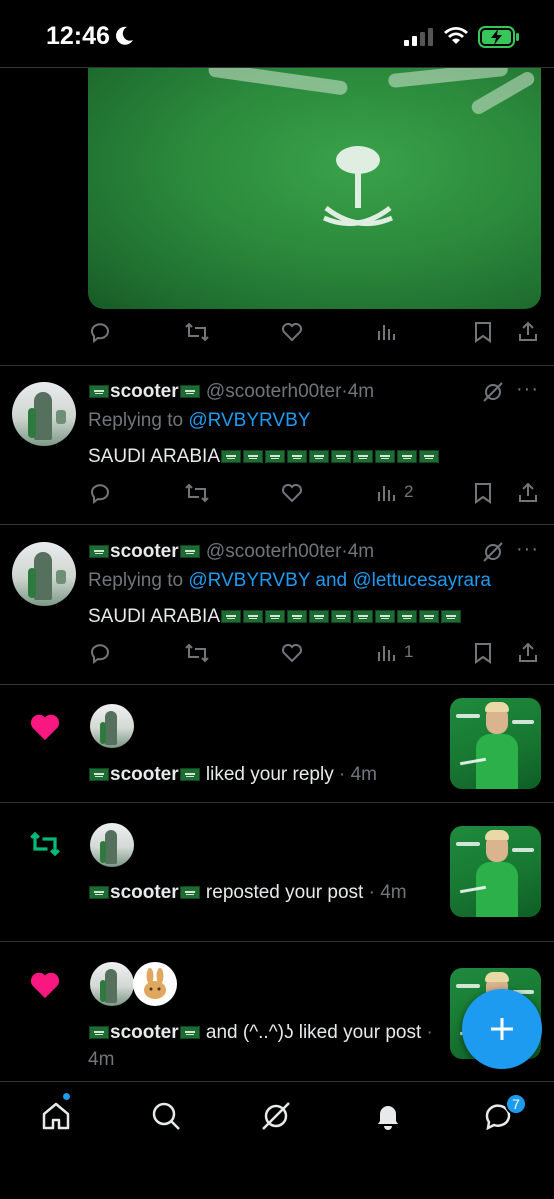 This screenshot has width=554, height=1199. What do you see at coordinates (394, 652) in the screenshot?
I see `views-button: 1` at bounding box center [394, 652].